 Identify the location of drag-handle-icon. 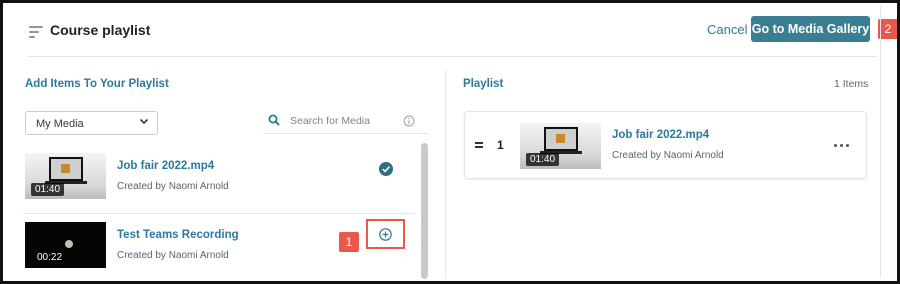
(479, 145).